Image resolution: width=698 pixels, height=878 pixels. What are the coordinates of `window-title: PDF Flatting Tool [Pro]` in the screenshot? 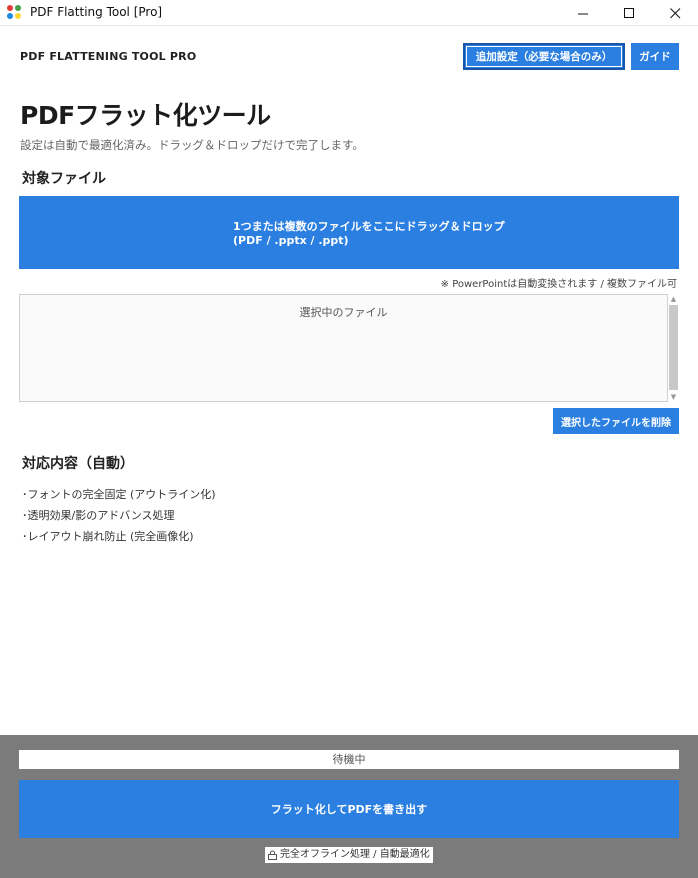 It's located at (96, 12).